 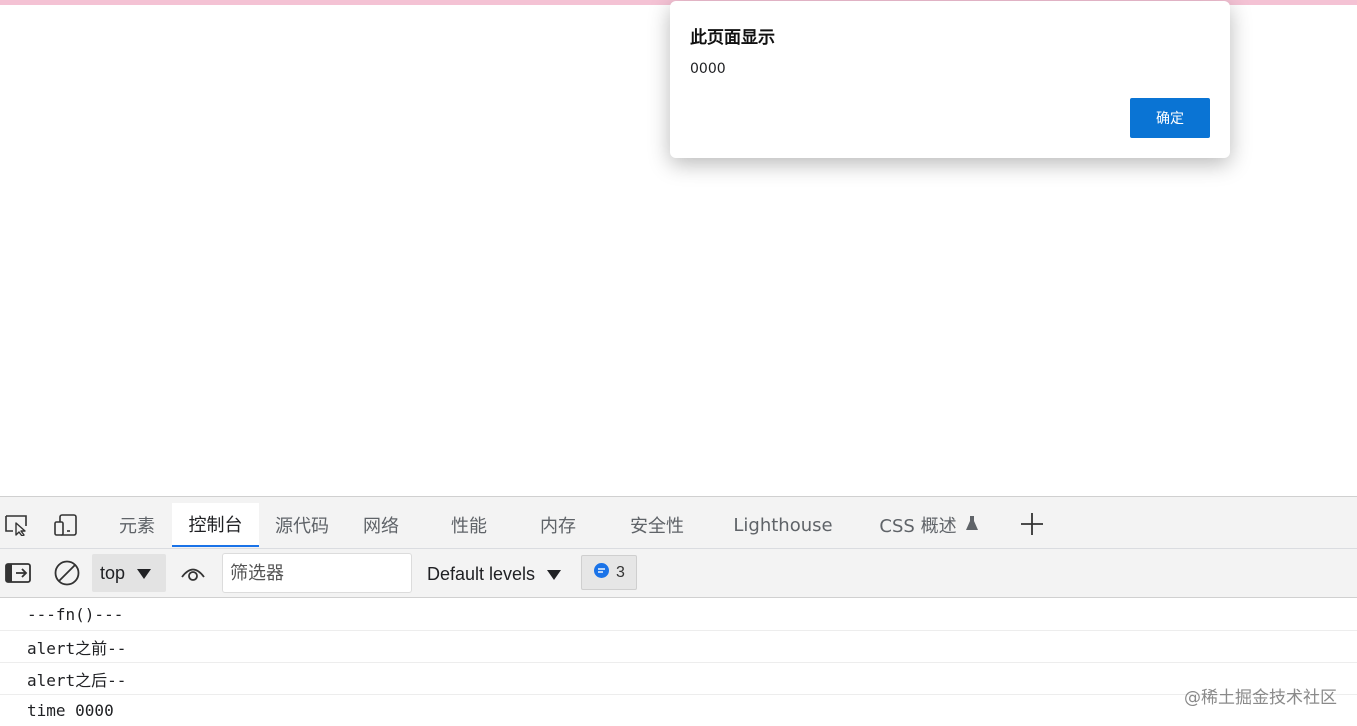 I want to click on log-levels-dropdown: Default levels, so click(x=494, y=574).